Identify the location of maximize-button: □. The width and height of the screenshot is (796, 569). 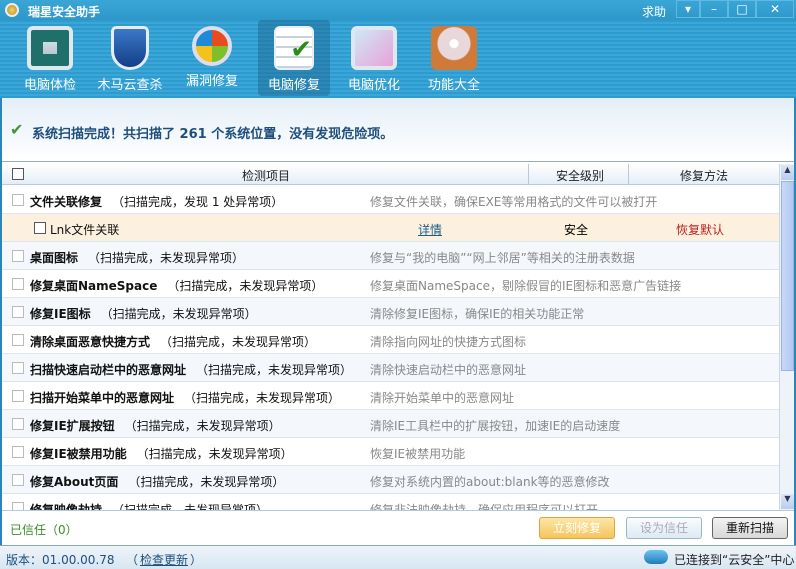
(742, 9).